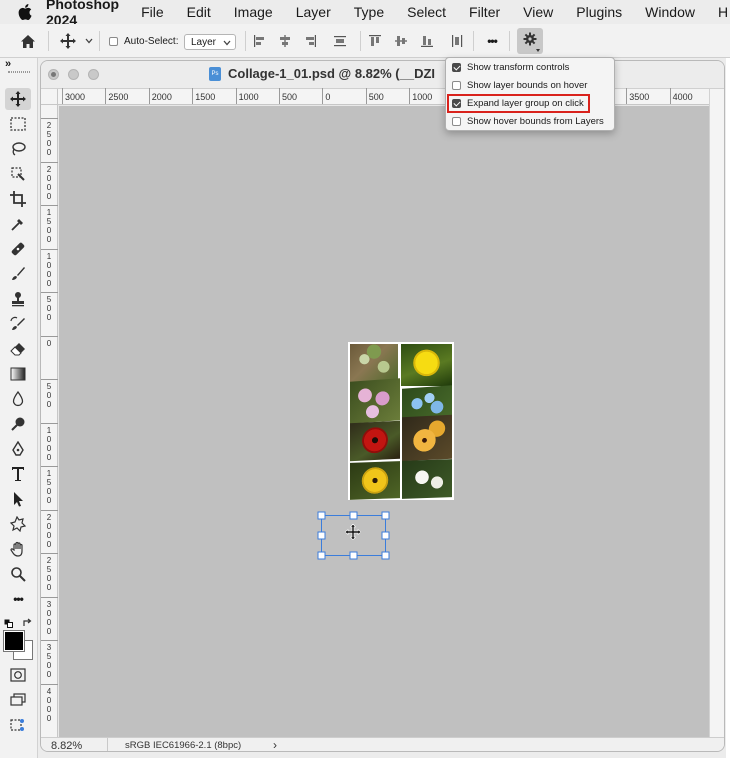 This screenshot has width=730, height=758. What do you see at coordinates (18, 149) in the screenshot?
I see `lasso-tool-icon` at bounding box center [18, 149].